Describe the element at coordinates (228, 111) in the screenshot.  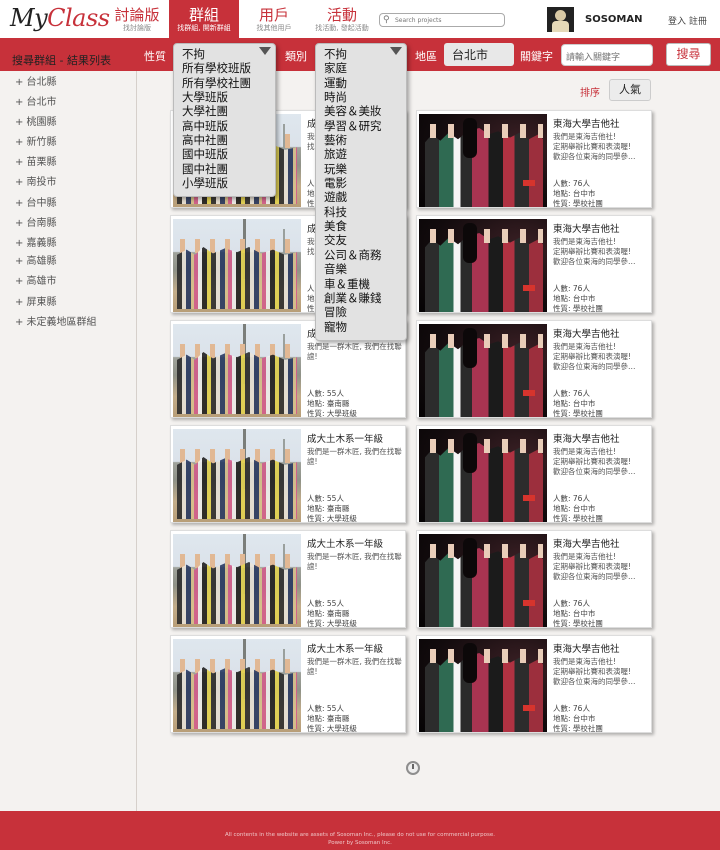
I see `nature-option: 大學社團` at that location.